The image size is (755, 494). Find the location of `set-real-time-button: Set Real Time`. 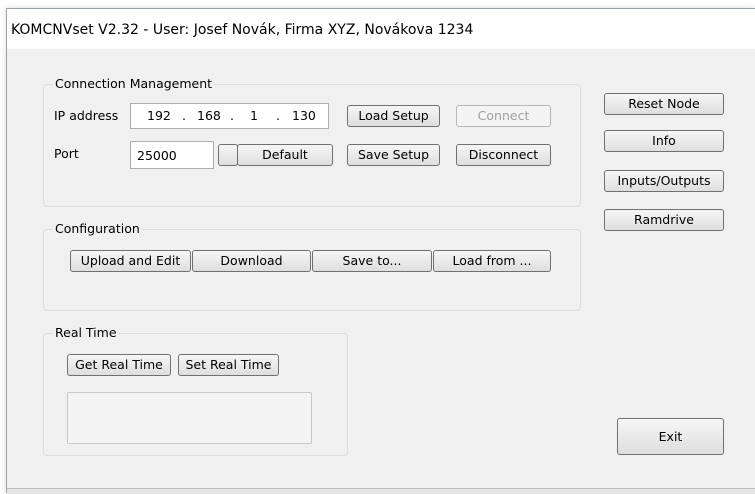

set-real-time-button: Set Real Time is located at coordinates (228, 365).